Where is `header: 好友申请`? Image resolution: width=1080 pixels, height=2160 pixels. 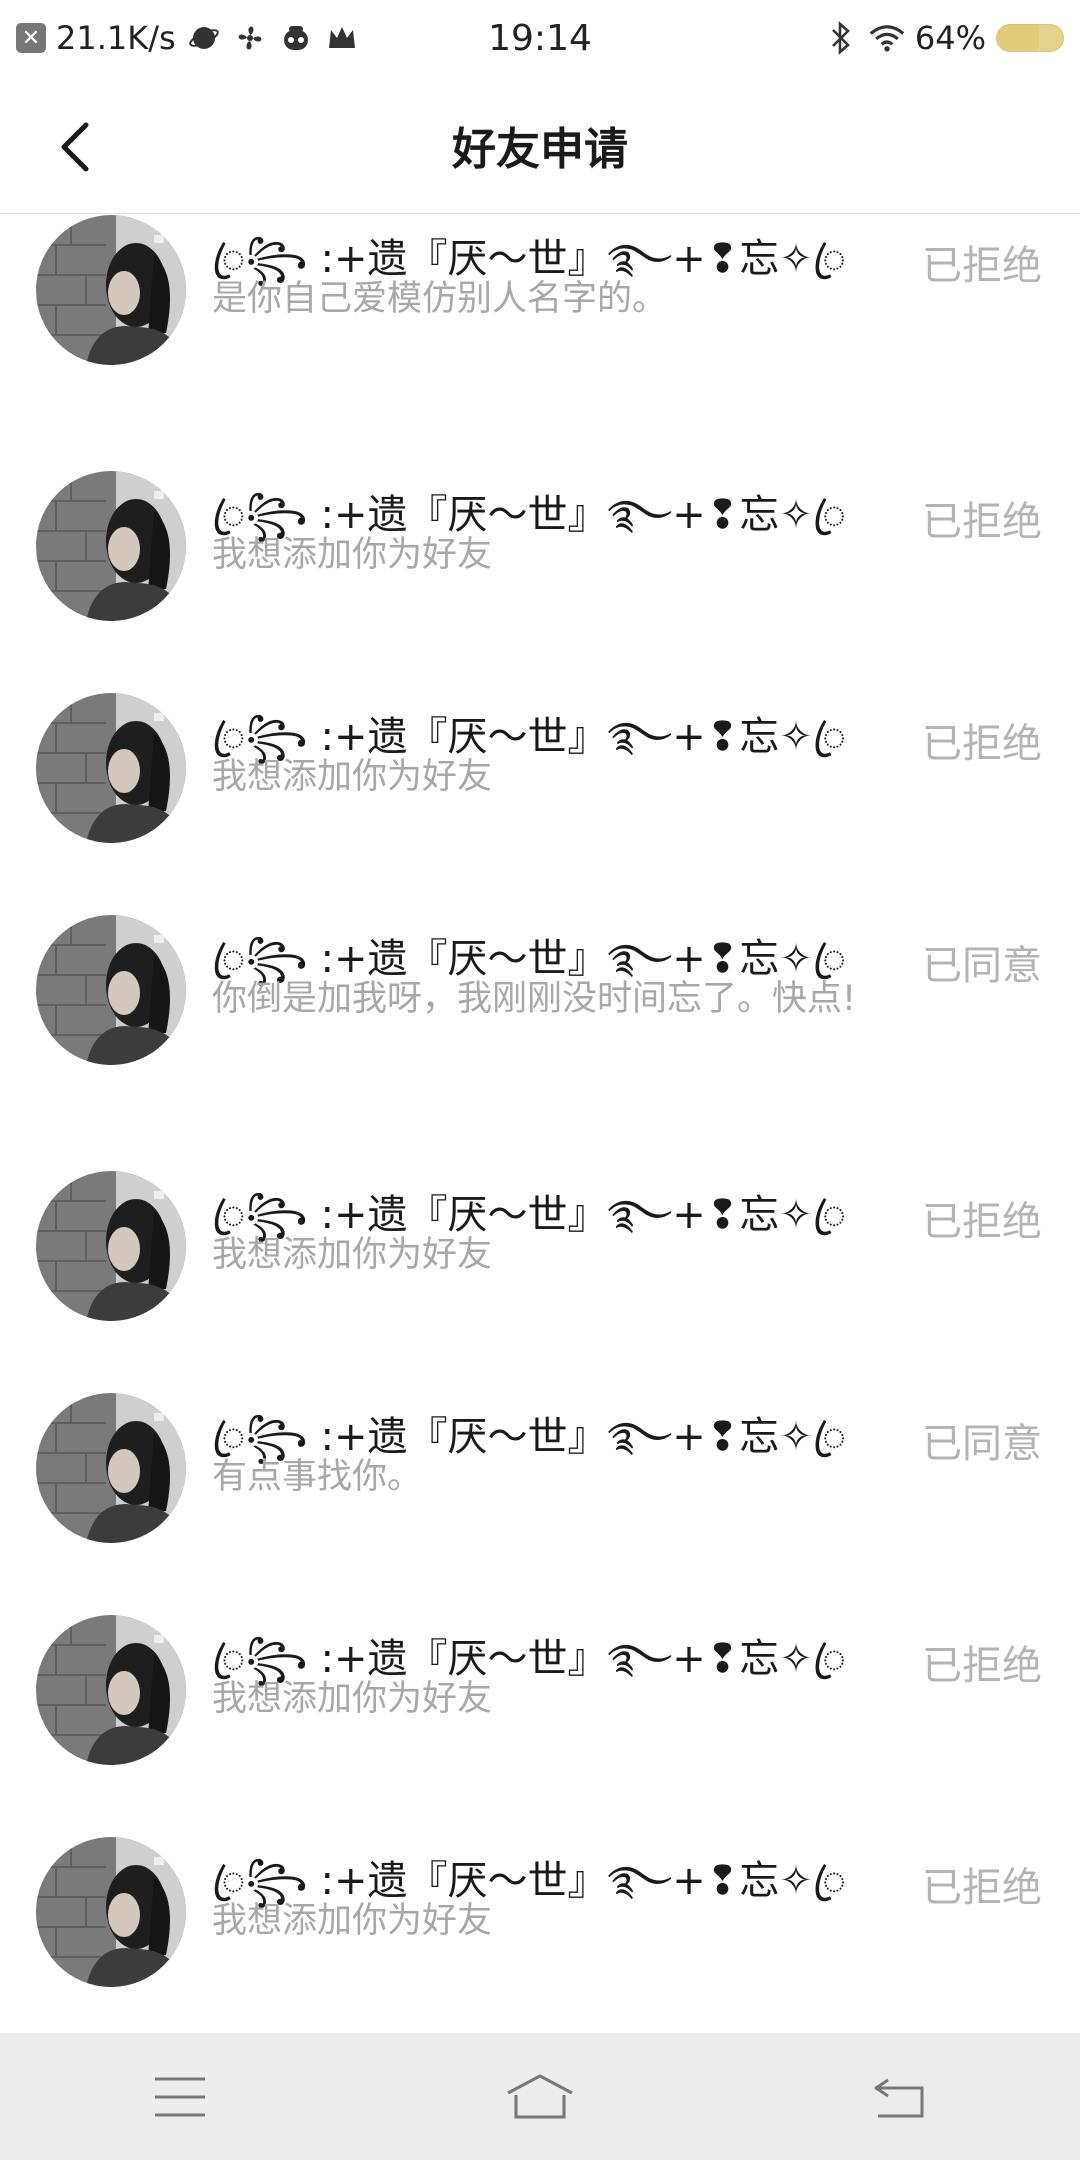
header: 好友申请 is located at coordinates (540, 145).